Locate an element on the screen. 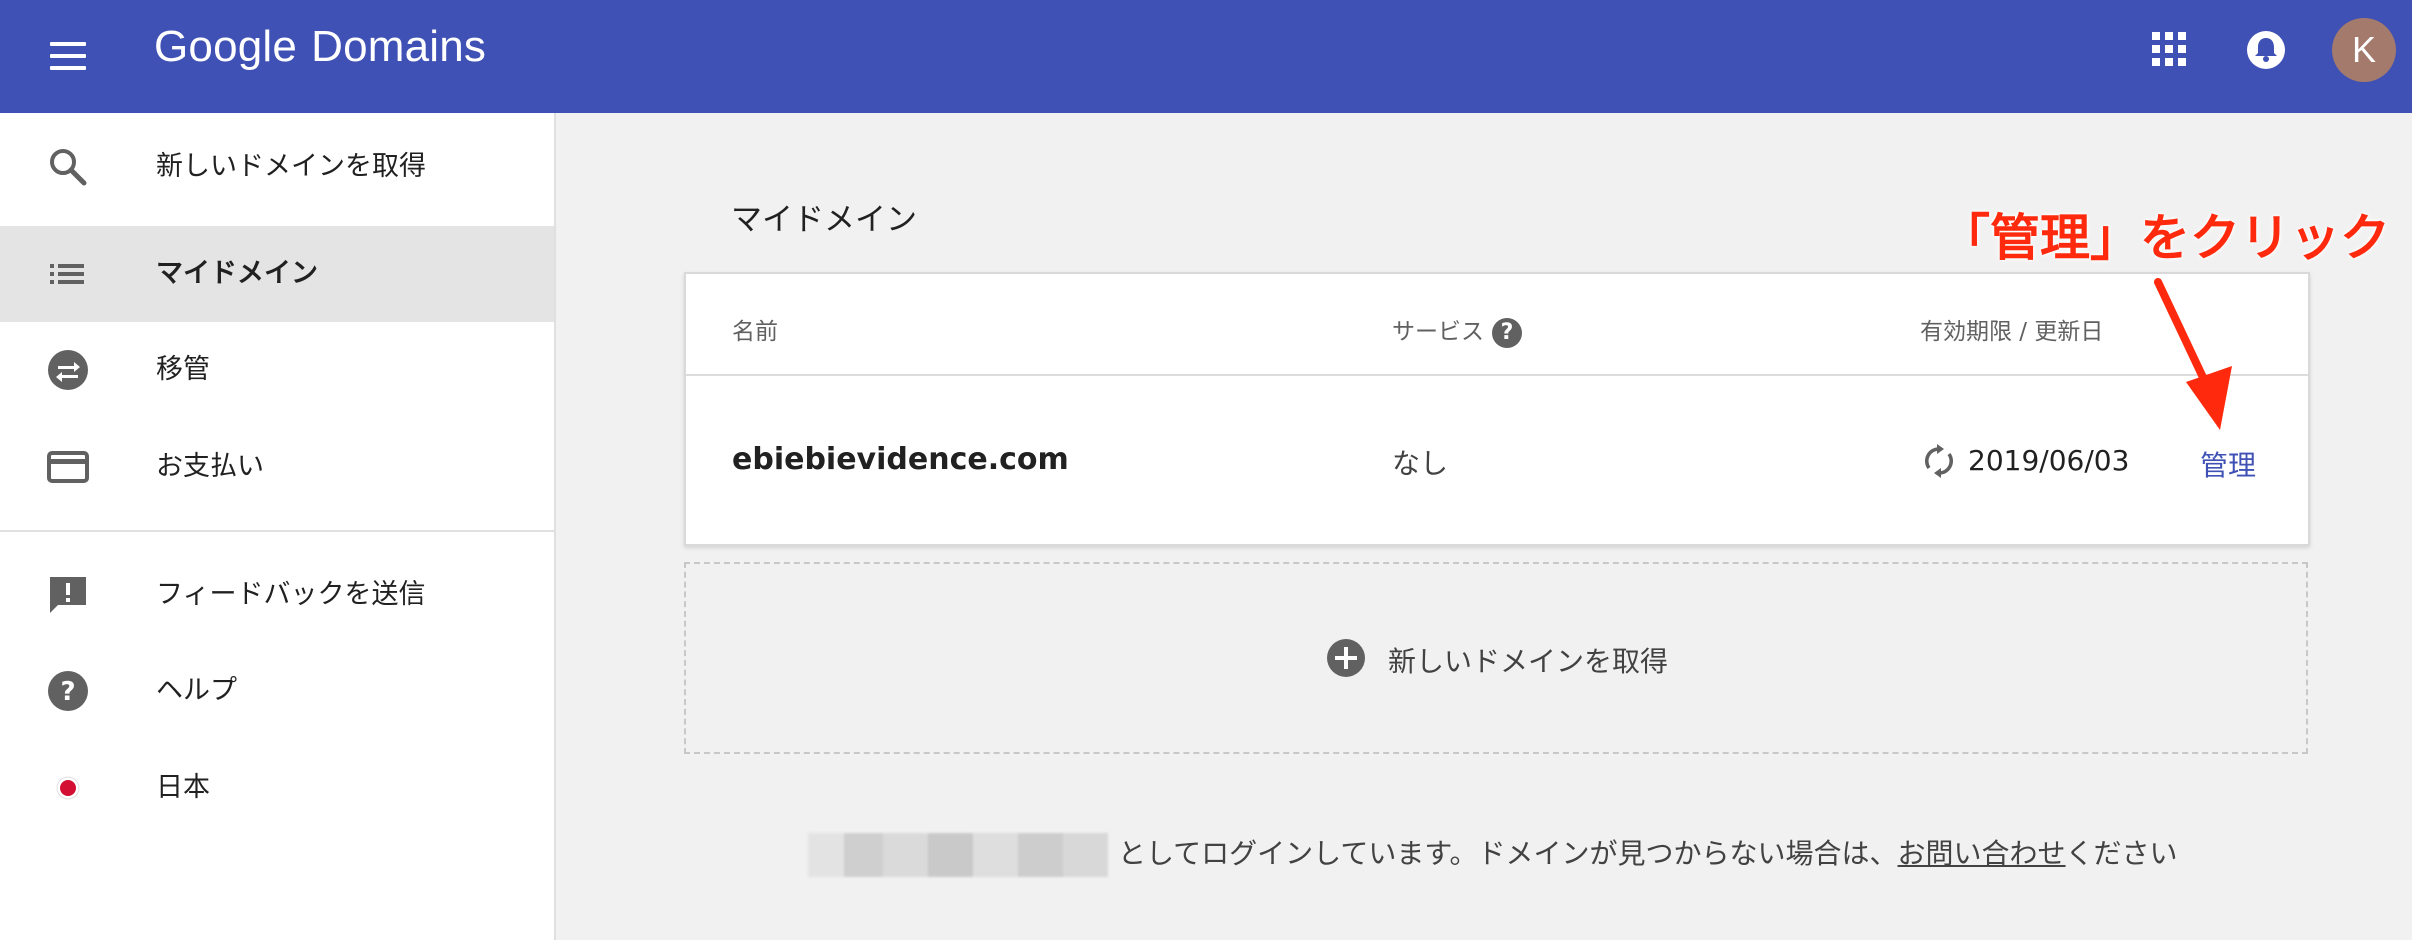  expiry-date: 2019/06/03 is located at coordinates (2049, 460).